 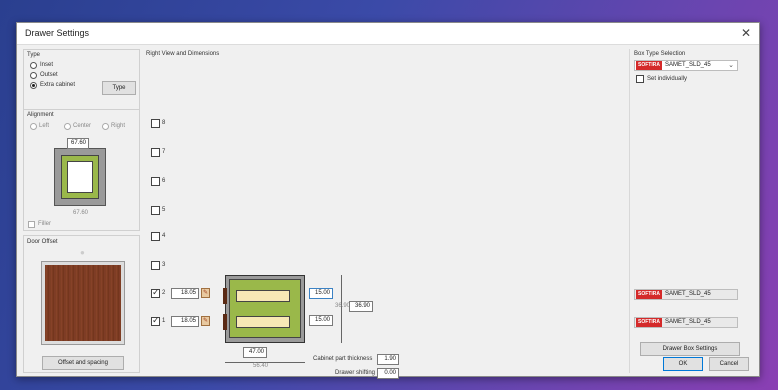 I want to click on box-type-row-1-label: SAMET_SLD_45, so click(x=688, y=322).